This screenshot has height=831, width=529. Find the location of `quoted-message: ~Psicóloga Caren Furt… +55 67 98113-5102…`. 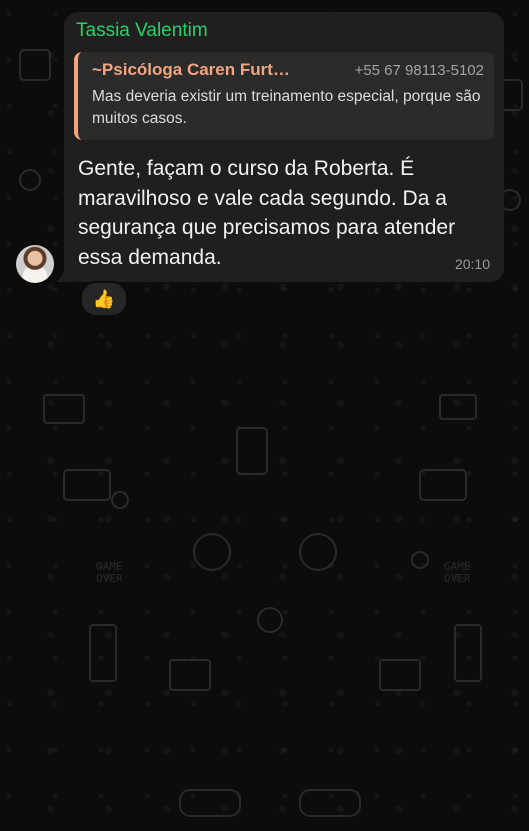

quoted-message: ~Psicóloga Caren Furt… +55 67 98113-5102… is located at coordinates (284, 96).